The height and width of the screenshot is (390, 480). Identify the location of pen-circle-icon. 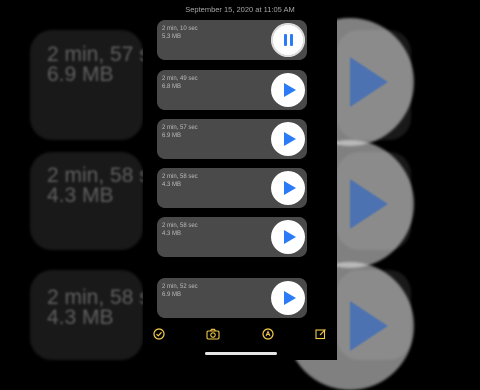
(268, 334).